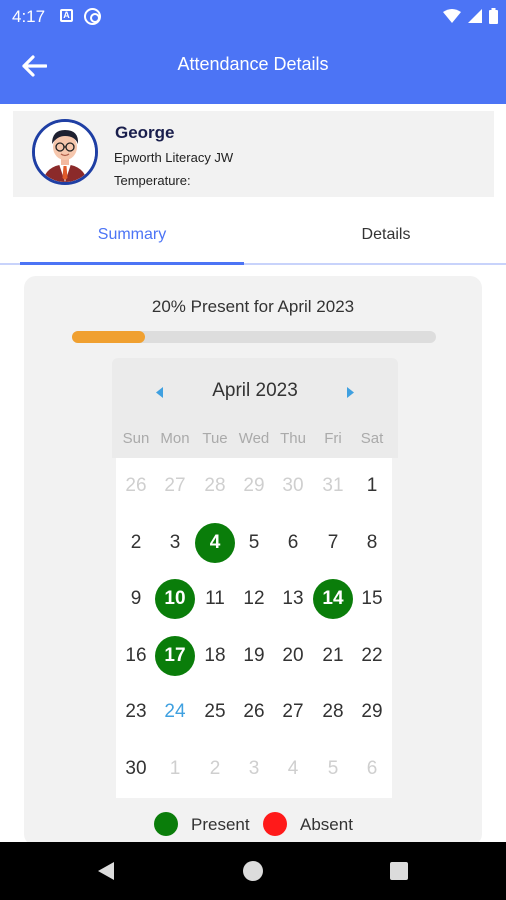  What do you see at coordinates (452, 16) in the screenshot?
I see `wifi-icon` at bounding box center [452, 16].